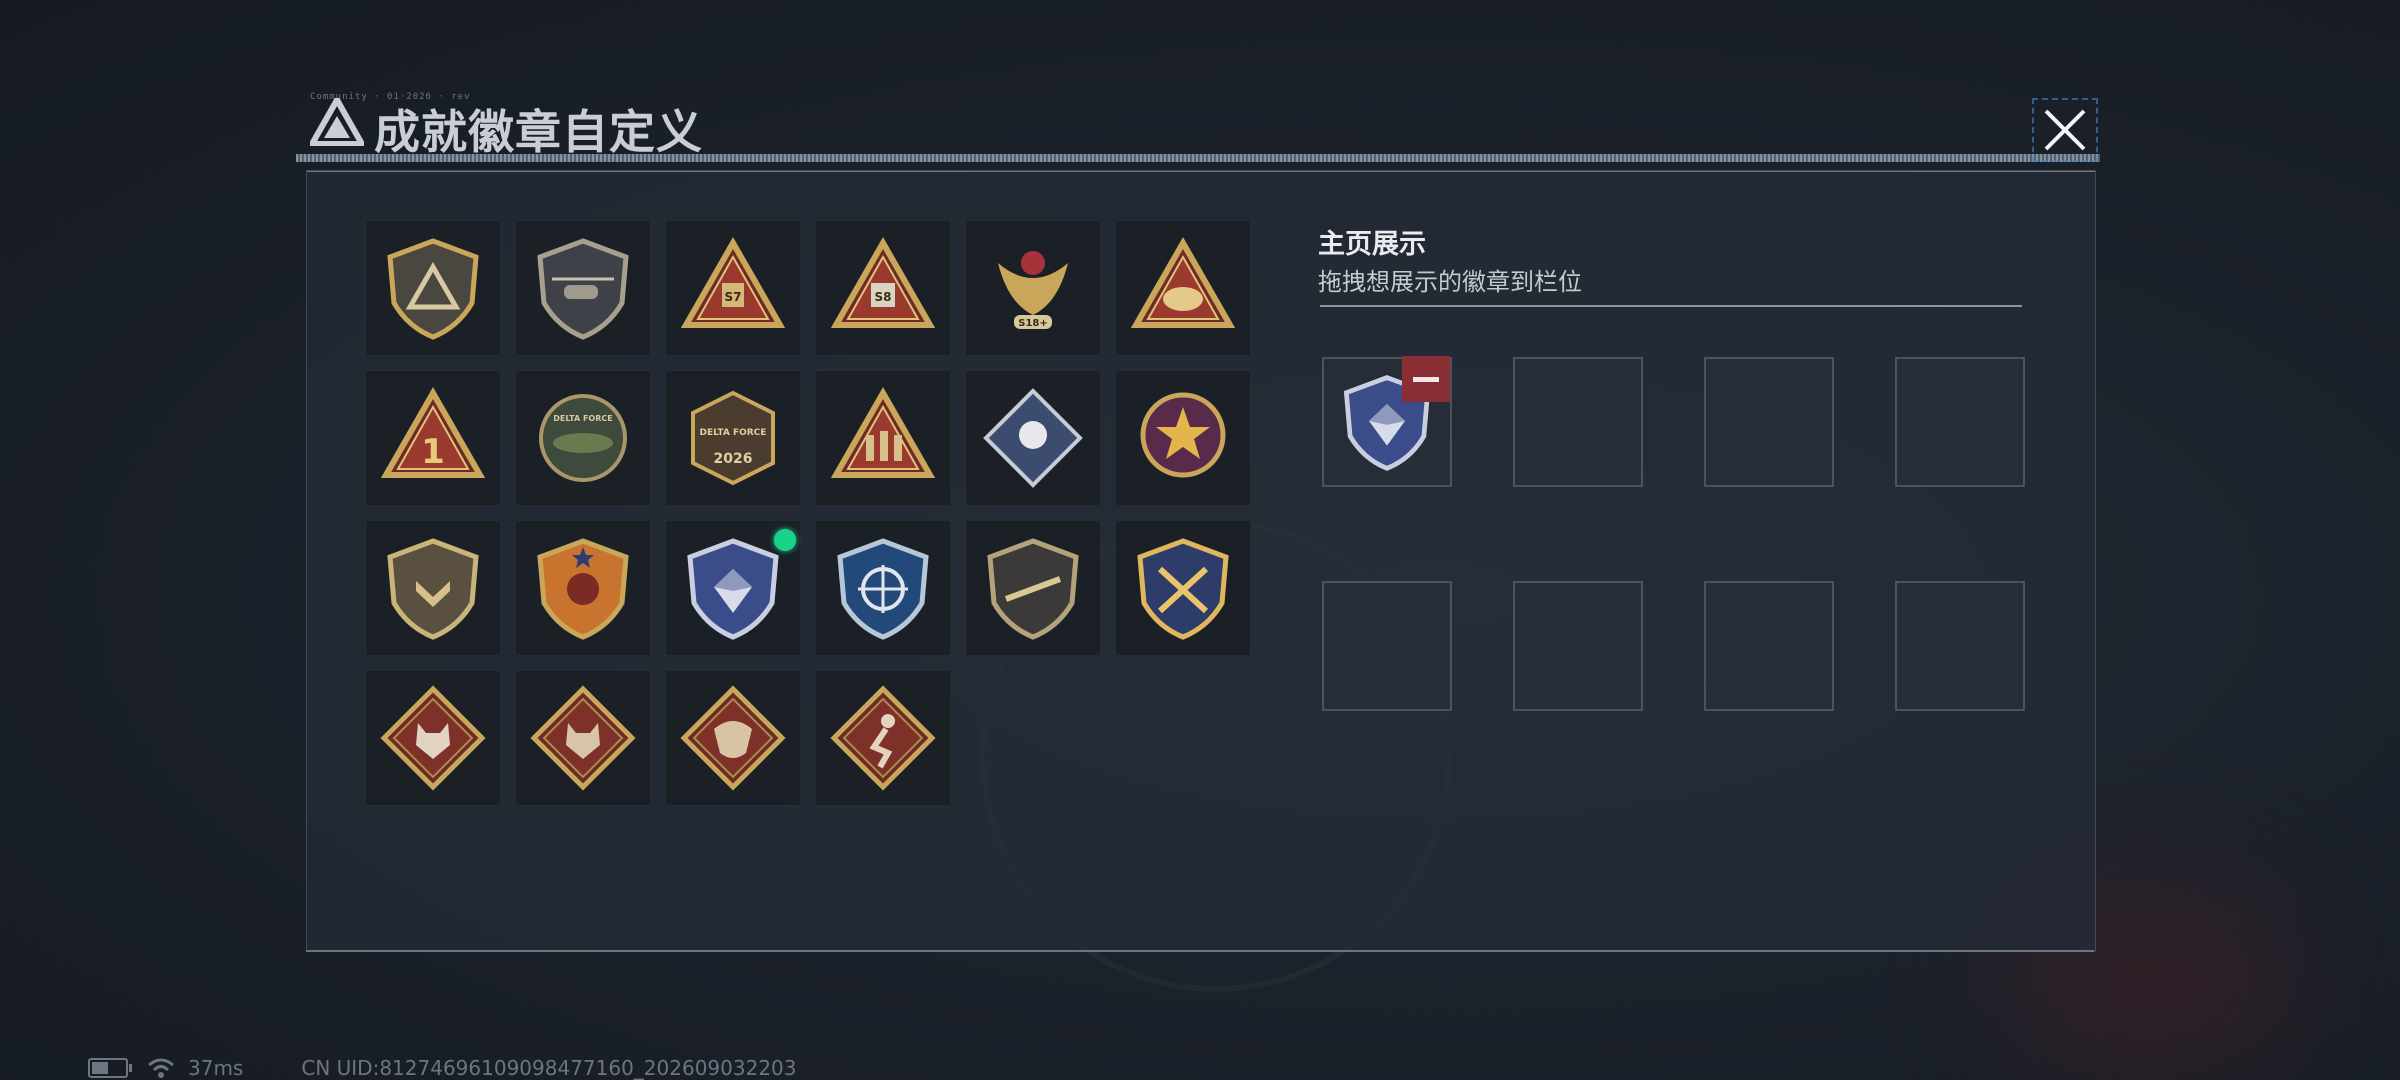 The width and height of the screenshot is (2400, 1080). What do you see at coordinates (1450, 282) in the screenshot?
I see `showcase-subtitle: 拖拽想展示的徽章到栏位` at bounding box center [1450, 282].